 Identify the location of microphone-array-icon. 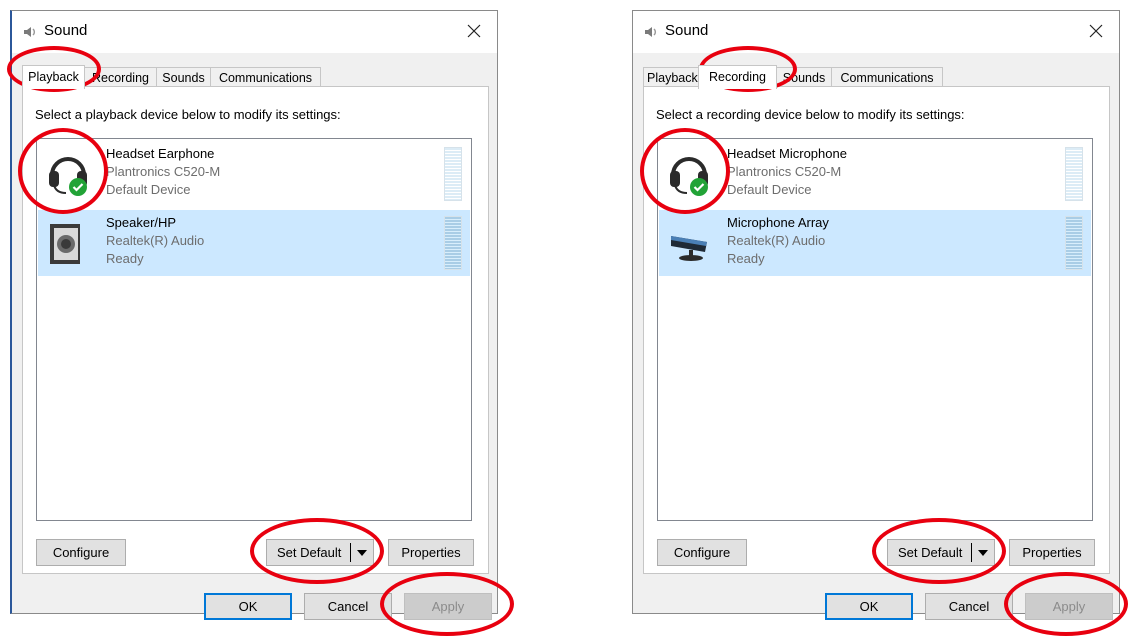
(689, 242).